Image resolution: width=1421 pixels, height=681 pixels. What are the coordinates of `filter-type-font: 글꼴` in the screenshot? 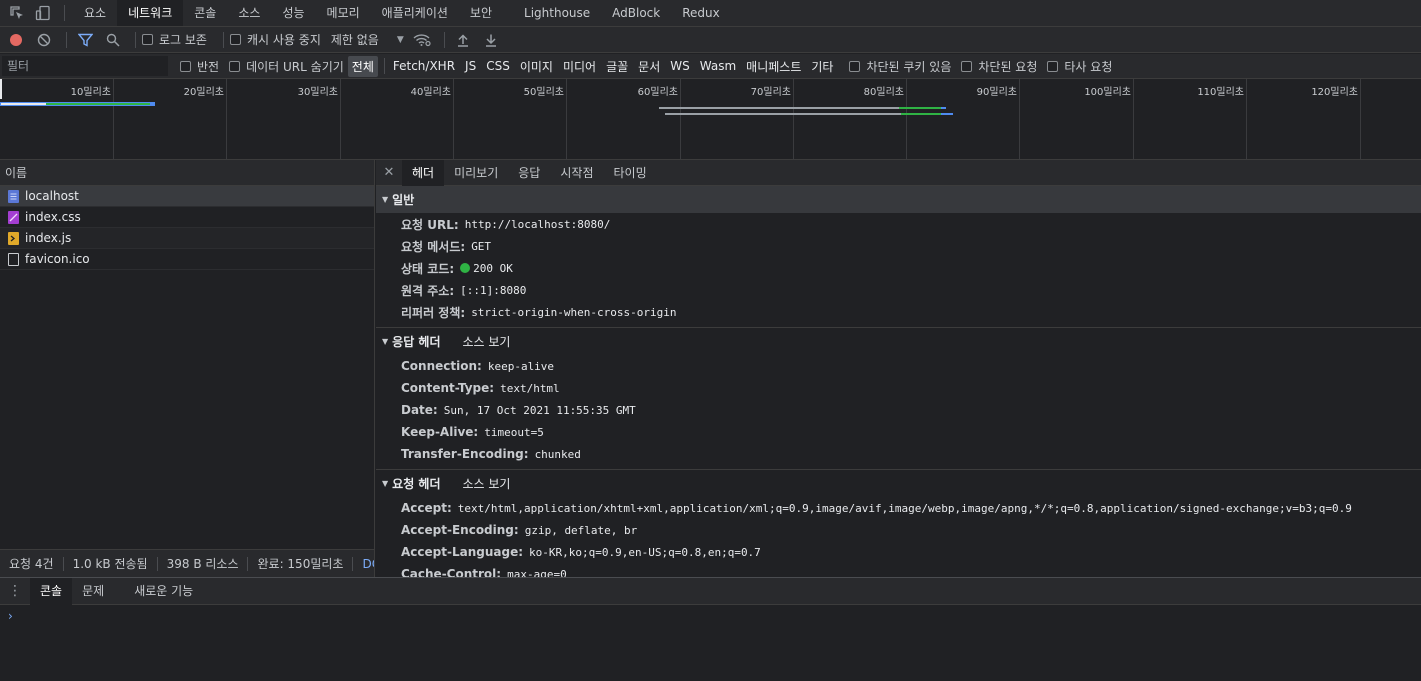 It's located at (617, 66).